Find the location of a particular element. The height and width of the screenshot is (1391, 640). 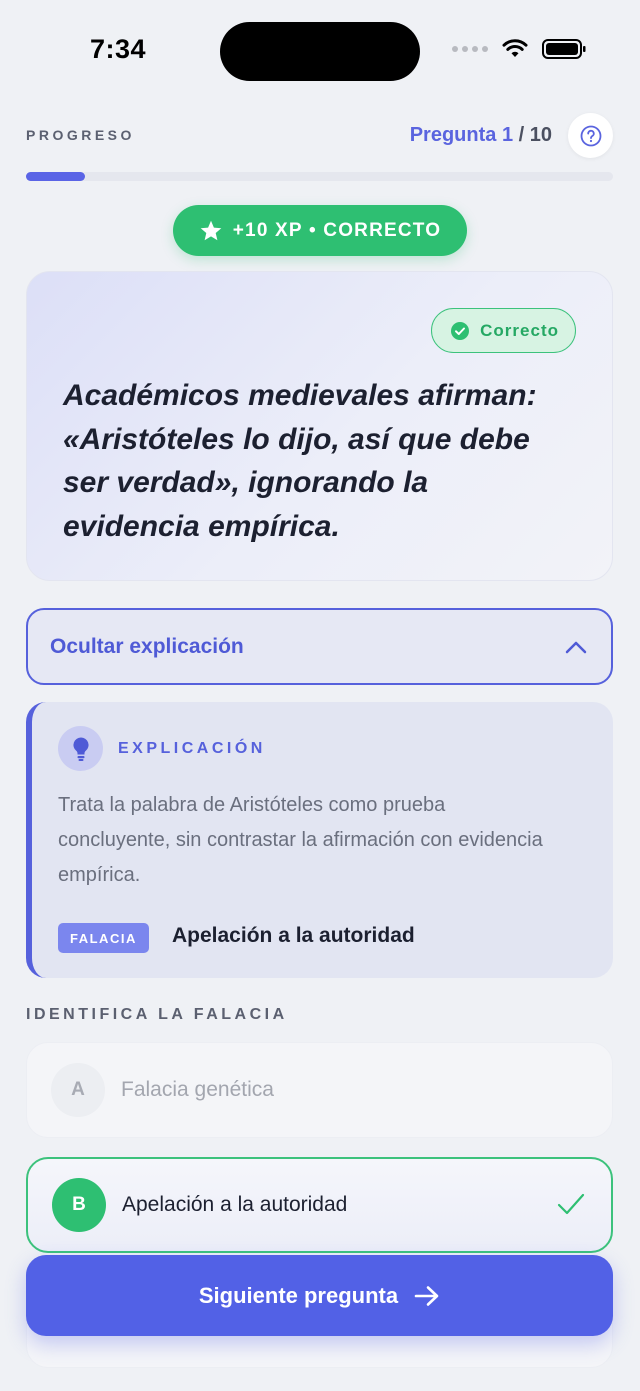

lightbulb-icon is located at coordinates (80, 748).